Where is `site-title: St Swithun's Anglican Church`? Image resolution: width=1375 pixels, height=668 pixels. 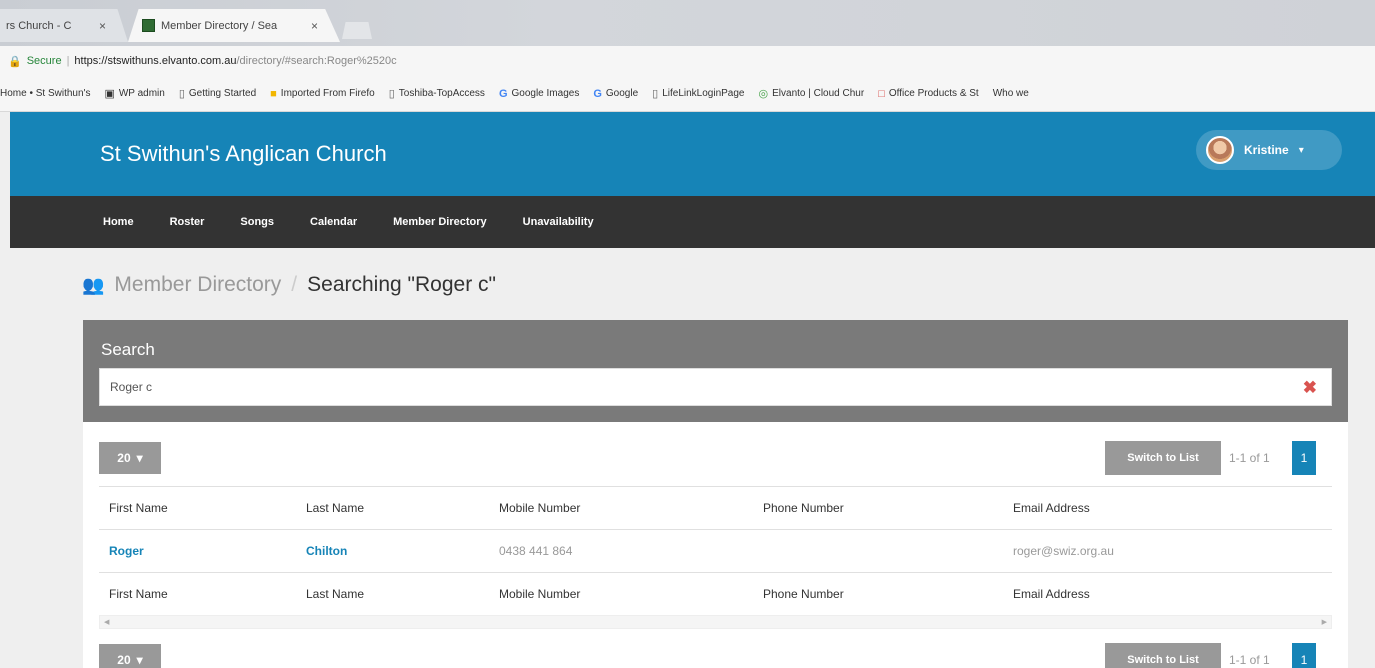 site-title: St Swithun's Anglican Church is located at coordinates (243, 154).